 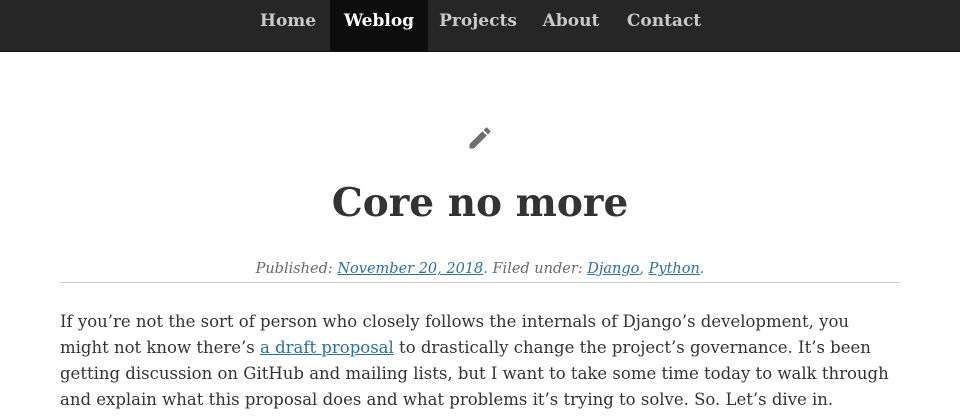 I want to click on post-title: Core no more, so click(x=480, y=203).